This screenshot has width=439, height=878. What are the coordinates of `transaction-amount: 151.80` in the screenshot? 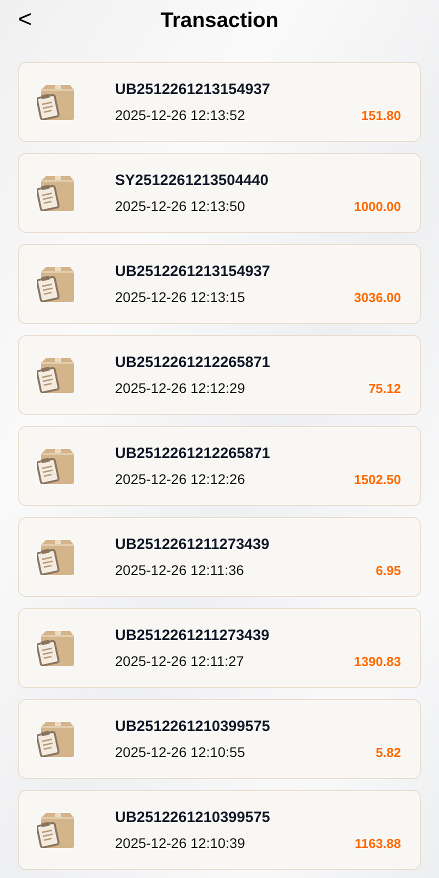 It's located at (381, 115).